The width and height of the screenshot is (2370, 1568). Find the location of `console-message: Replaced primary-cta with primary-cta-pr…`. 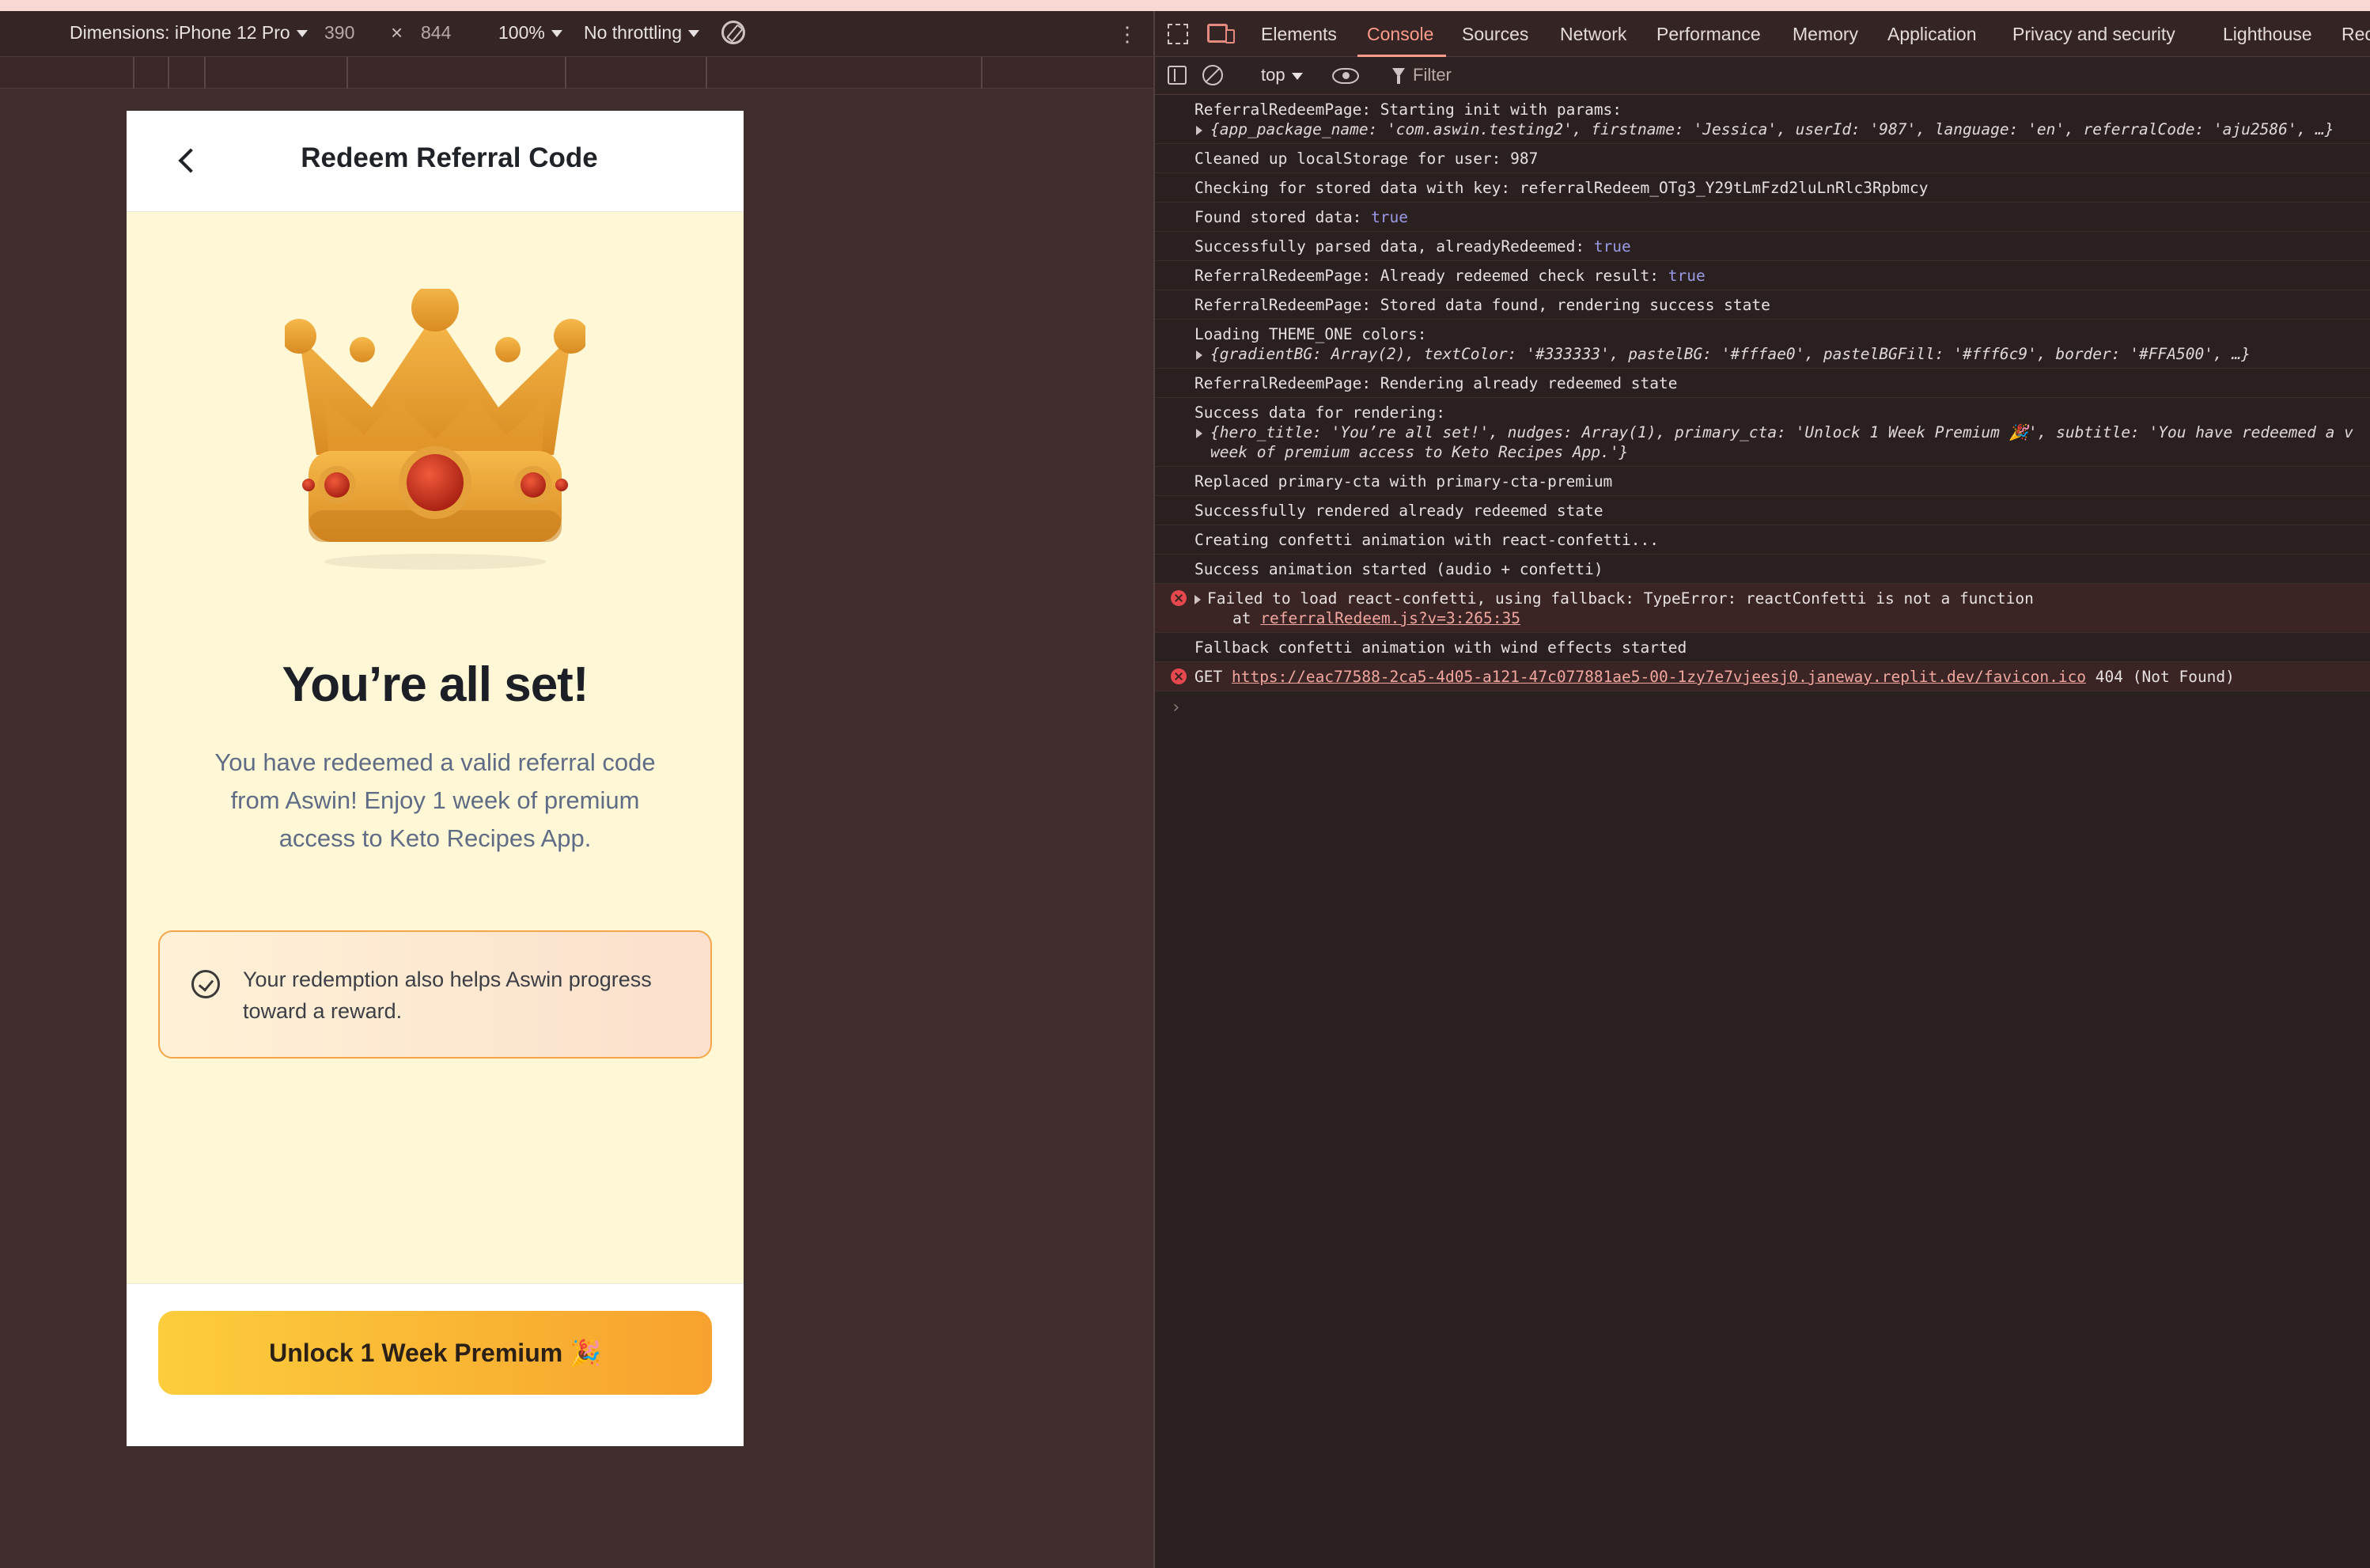

console-message: Replaced primary-cta with primary-cta-pr… is located at coordinates (1762, 481).